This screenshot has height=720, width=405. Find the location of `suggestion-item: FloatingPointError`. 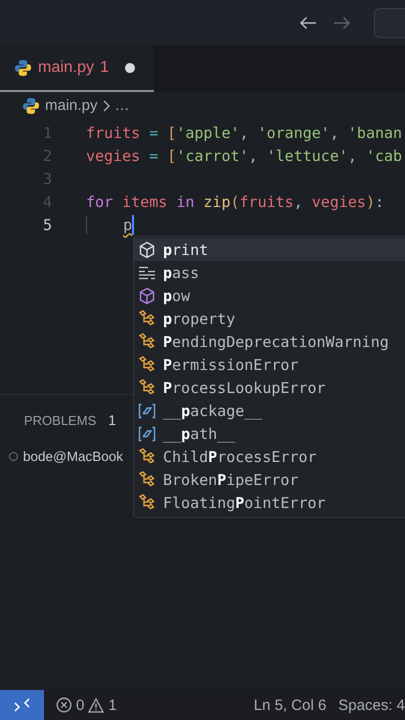

suggestion-item: FloatingPointError is located at coordinates (269, 502).